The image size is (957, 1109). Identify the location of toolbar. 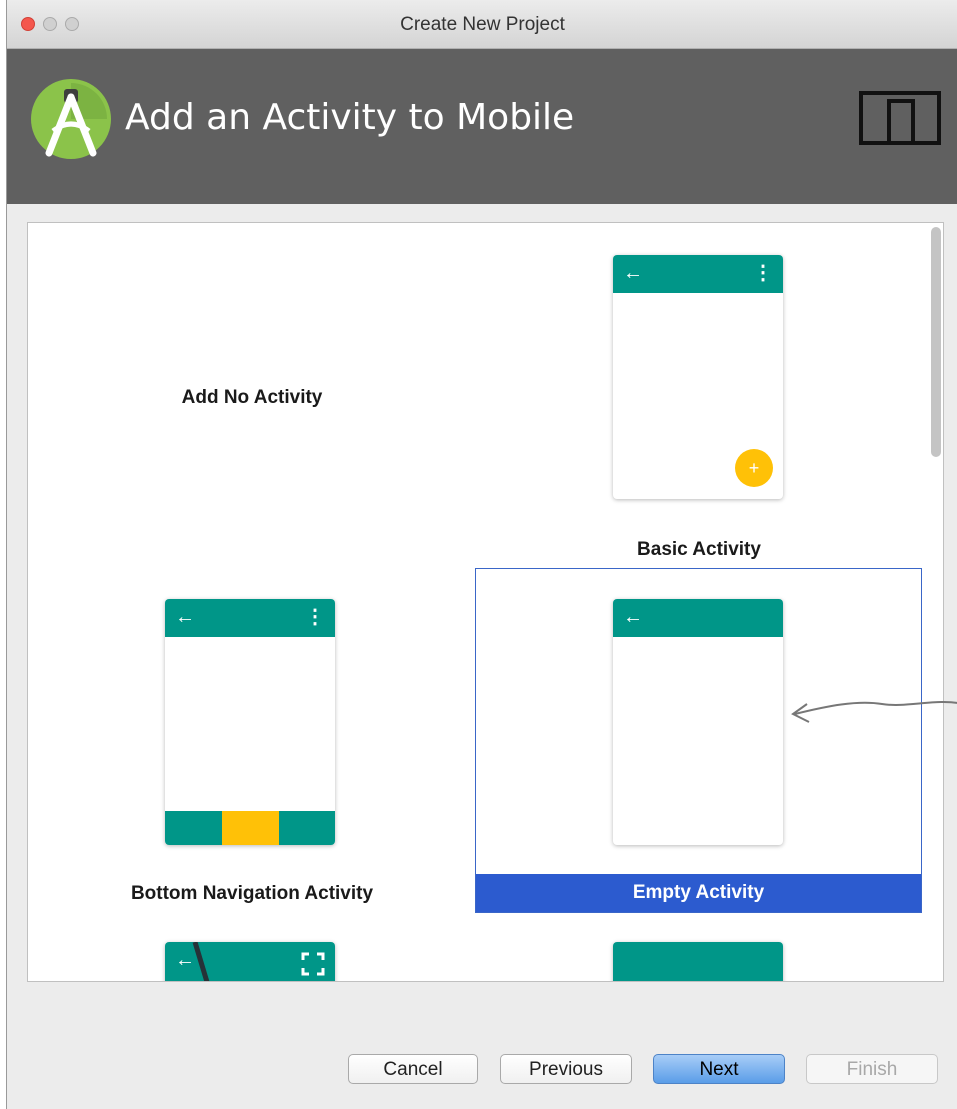
(698, 961).